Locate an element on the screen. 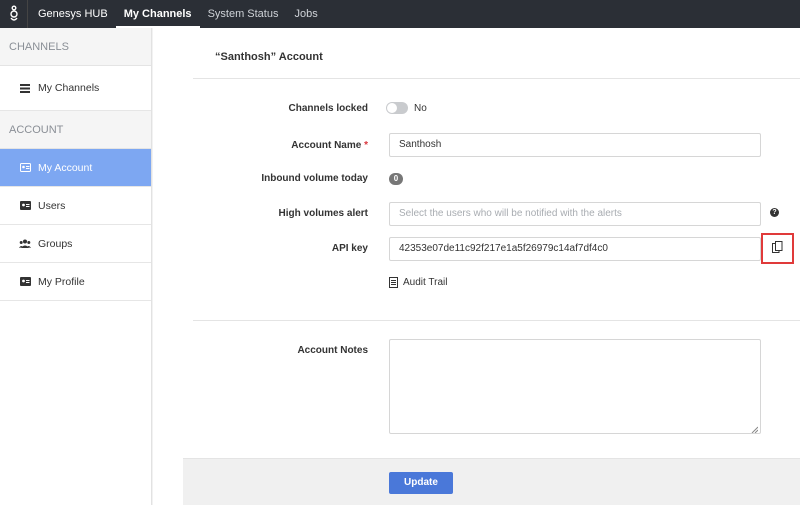 The width and height of the screenshot is (800, 505). channels-locked-value: No is located at coordinates (420, 108).